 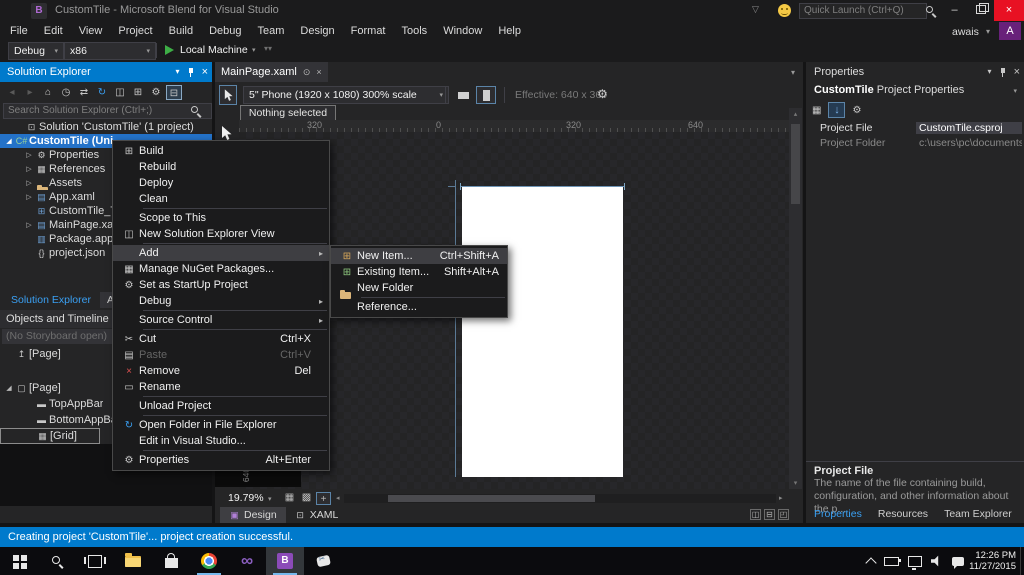 What do you see at coordinates (181, 31) in the screenshot?
I see `menu-item: Build` at bounding box center [181, 31].